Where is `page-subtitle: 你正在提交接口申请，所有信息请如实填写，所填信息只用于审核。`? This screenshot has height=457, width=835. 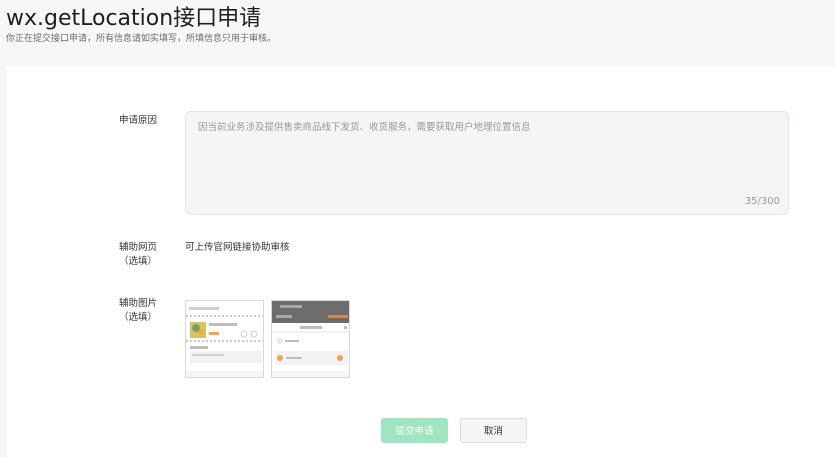 page-subtitle: 你正在提交接口申请，所有信息请如实填写，所填信息只用于审核。 is located at coordinates (141, 39).